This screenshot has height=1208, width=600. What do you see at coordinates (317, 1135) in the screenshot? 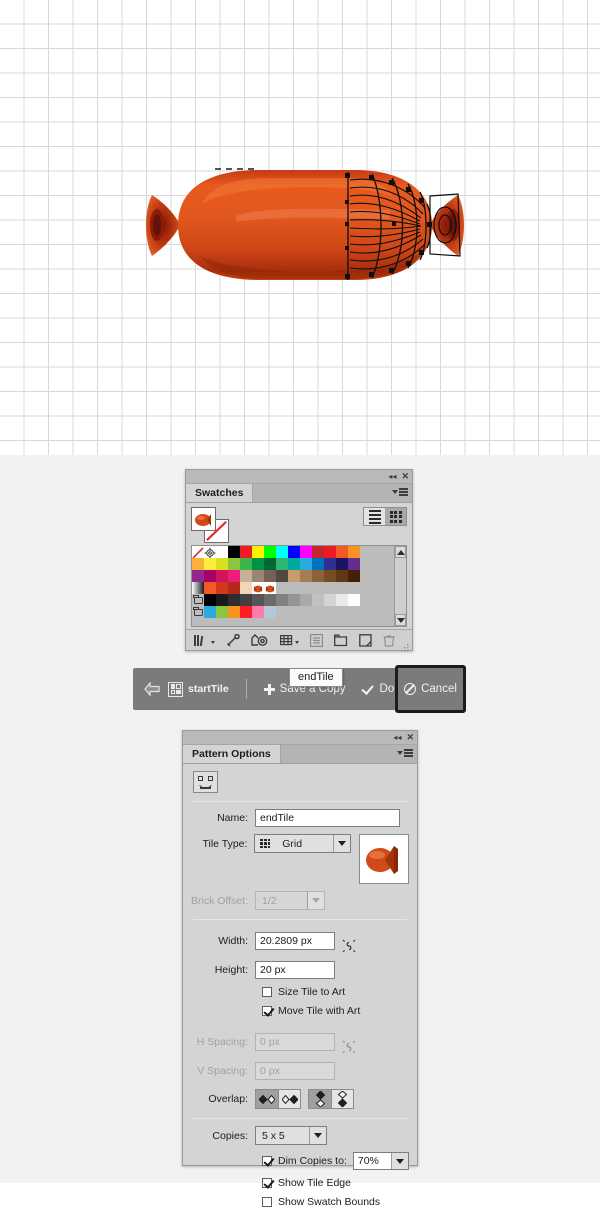
I see `chevron-down-icon` at bounding box center [317, 1135].